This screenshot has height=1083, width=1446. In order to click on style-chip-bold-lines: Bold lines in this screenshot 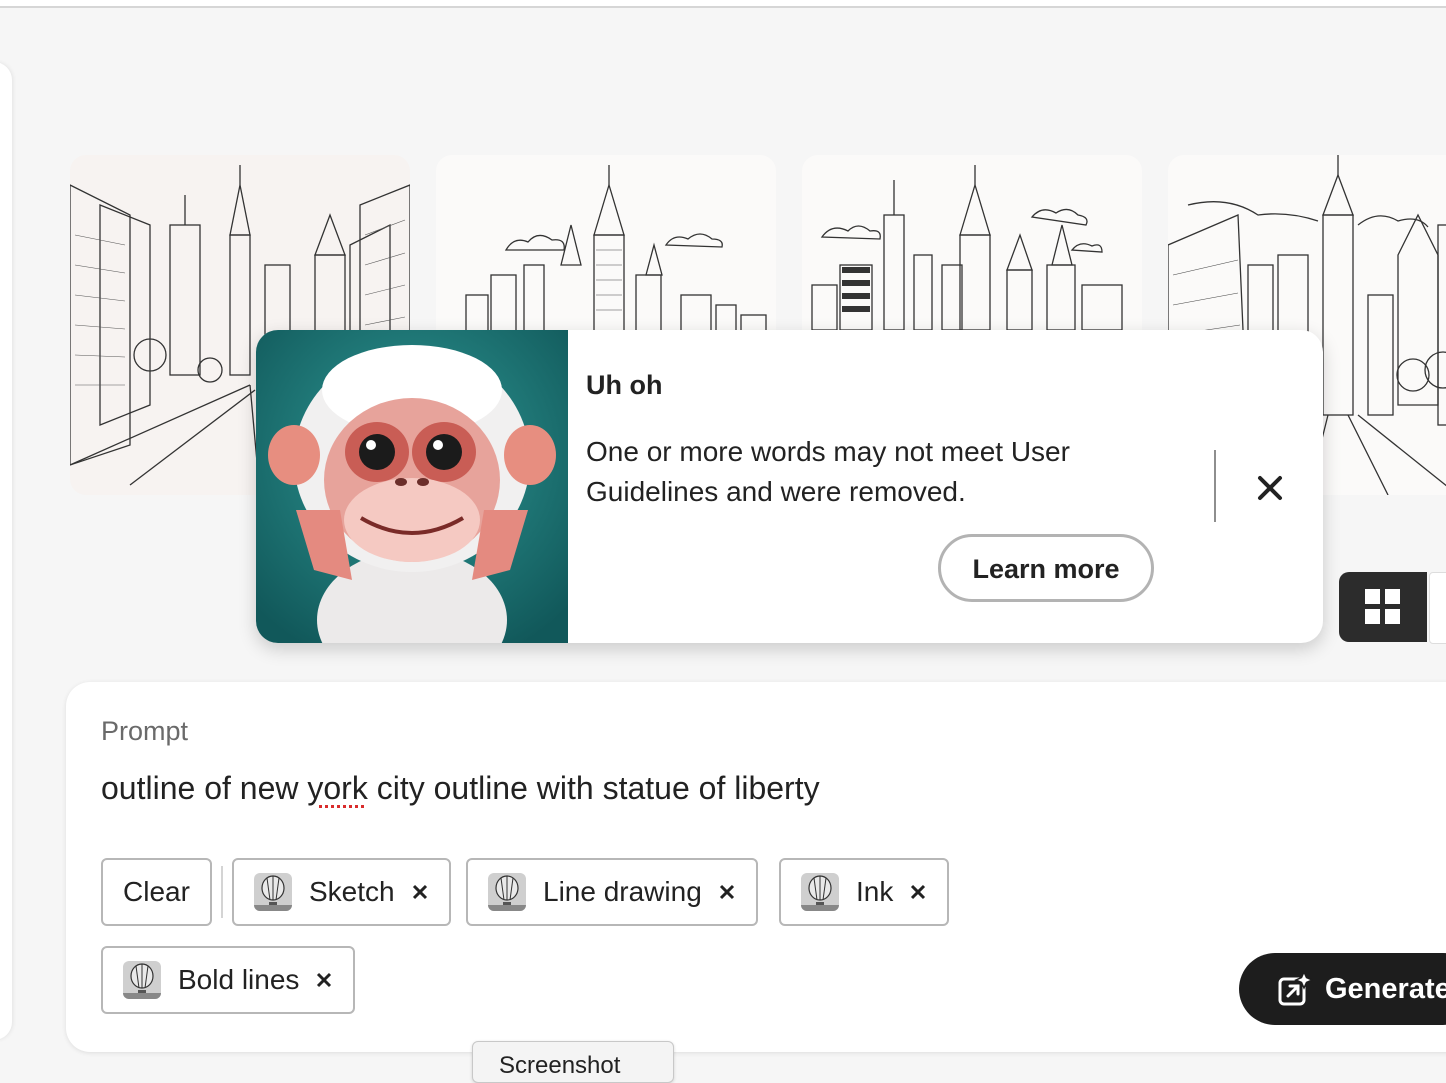, I will do `click(228, 980)`.